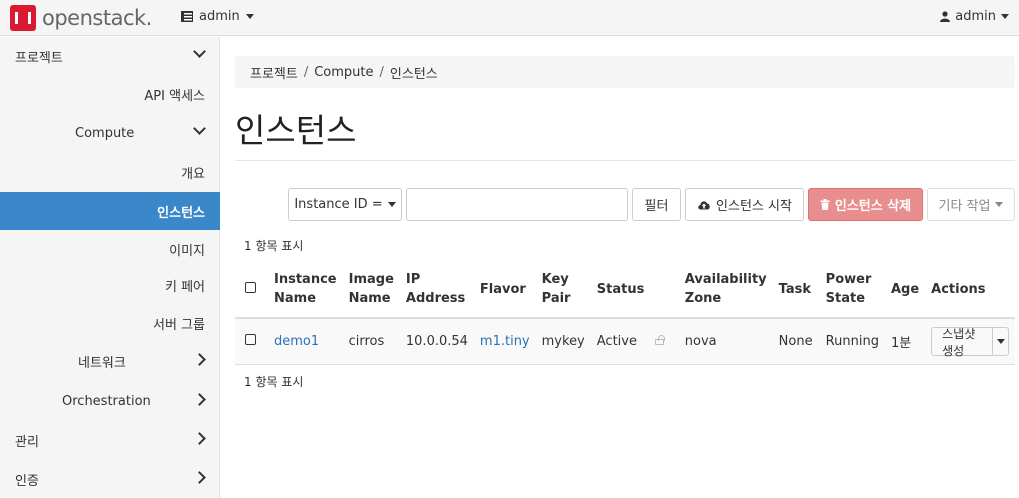 This screenshot has height=498, width=1019. Describe the element at coordinates (436, 290) in the screenshot. I see `col-ip-address: IP Address` at that location.